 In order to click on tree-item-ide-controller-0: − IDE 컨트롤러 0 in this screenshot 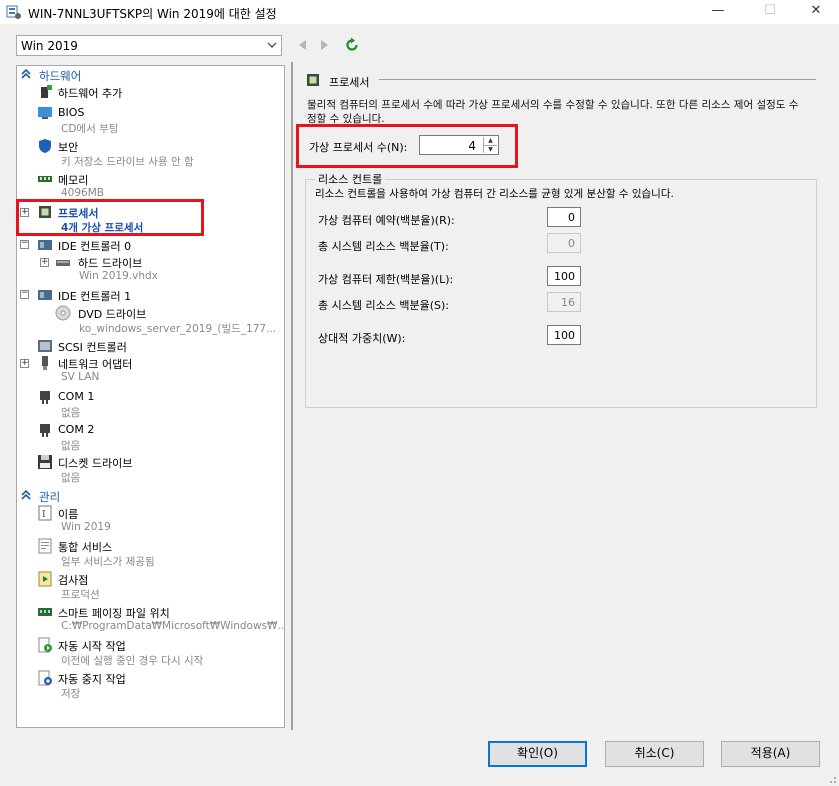, I will do `click(150, 245)`.